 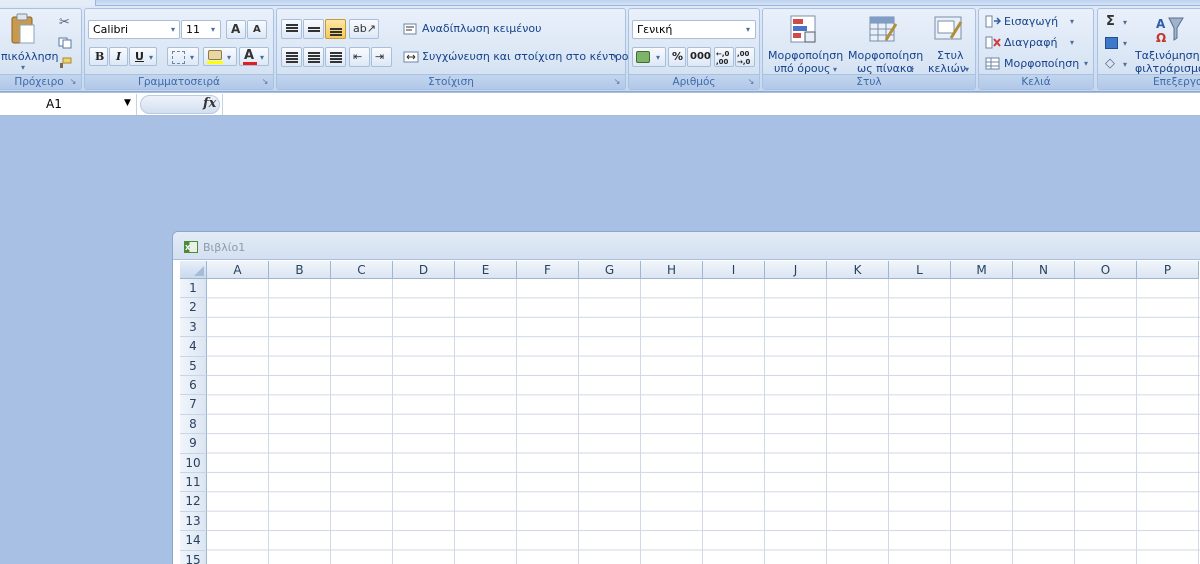 I want to click on number-dialog-launcher-icon: ↘, so click(x=751, y=82).